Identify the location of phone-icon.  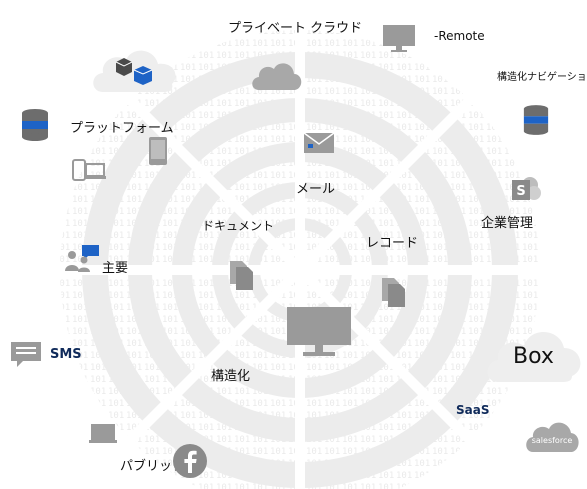
(158, 151).